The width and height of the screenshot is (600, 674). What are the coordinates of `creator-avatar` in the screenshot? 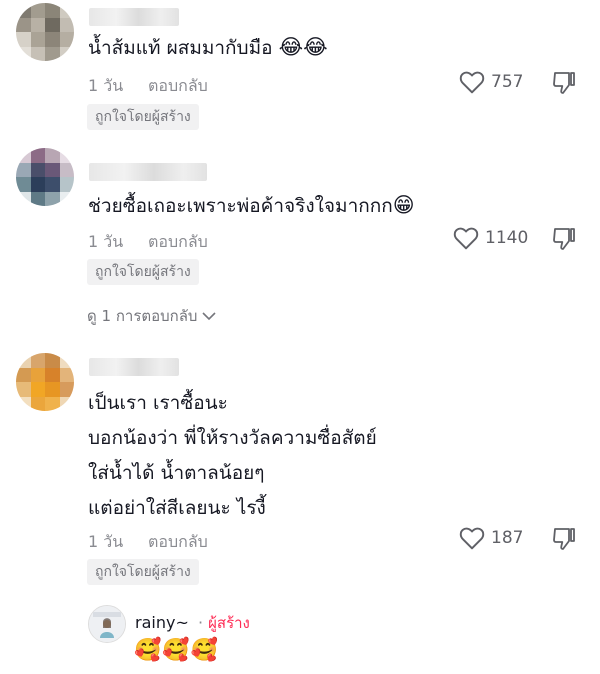 It's located at (107, 624).